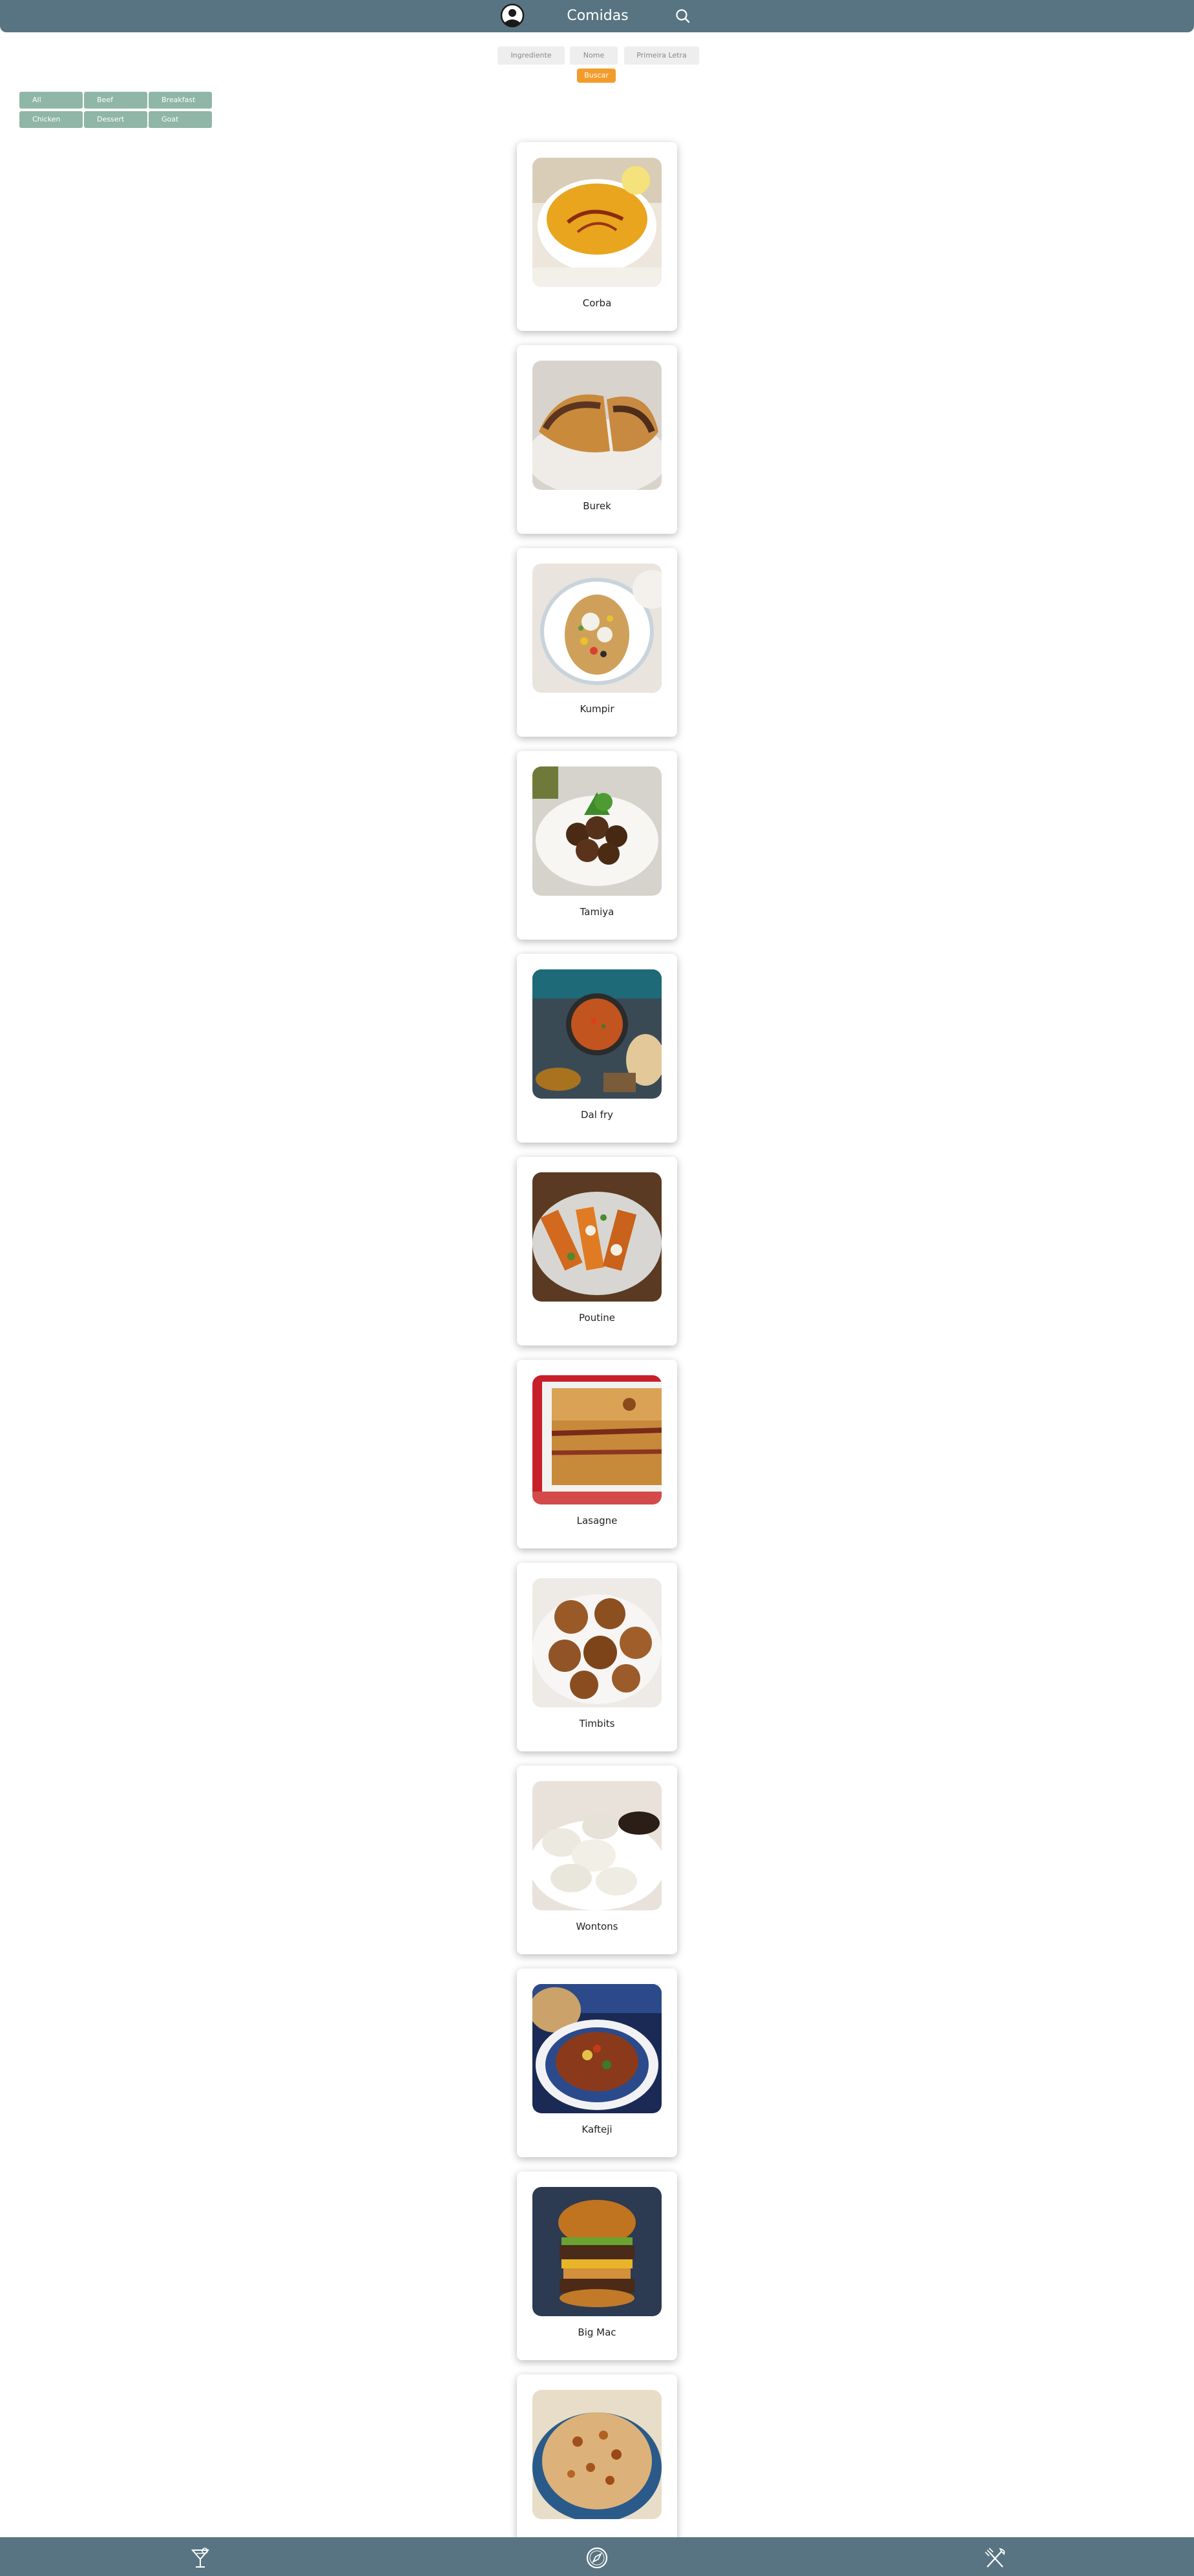 This screenshot has height=2576, width=1194. I want to click on profile-icon, so click(512, 15).